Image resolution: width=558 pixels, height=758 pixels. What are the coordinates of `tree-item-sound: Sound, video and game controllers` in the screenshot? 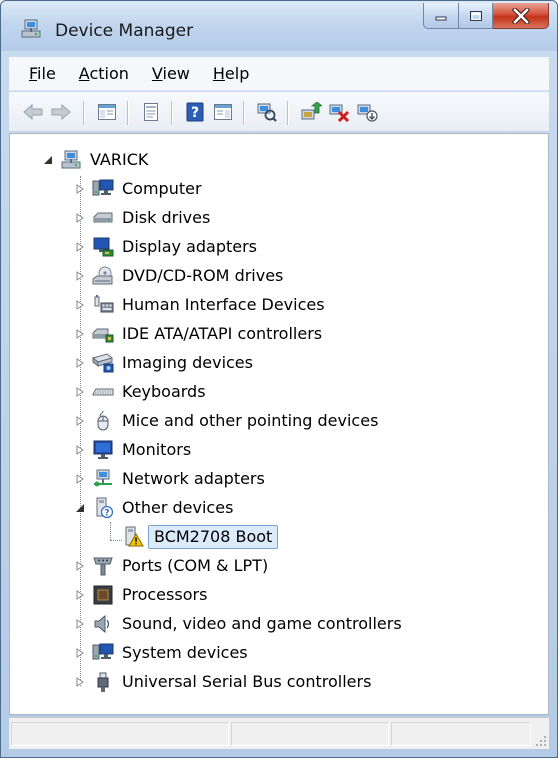 It's located at (260, 624).